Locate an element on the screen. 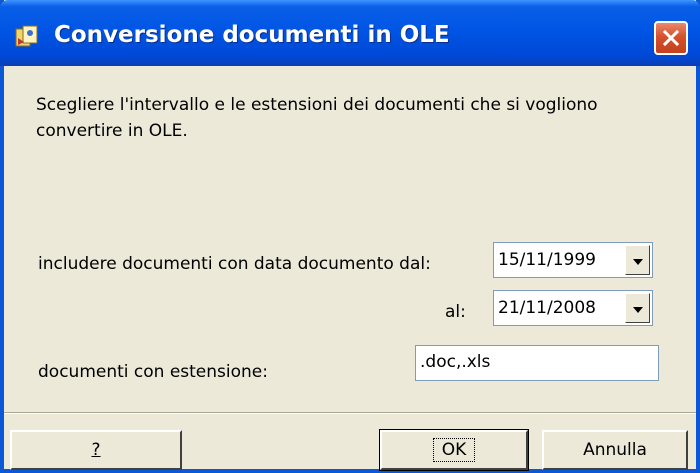 The width and height of the screenshot is (700, 473). ok-button-label: OK is located at coordinates (454, 450).